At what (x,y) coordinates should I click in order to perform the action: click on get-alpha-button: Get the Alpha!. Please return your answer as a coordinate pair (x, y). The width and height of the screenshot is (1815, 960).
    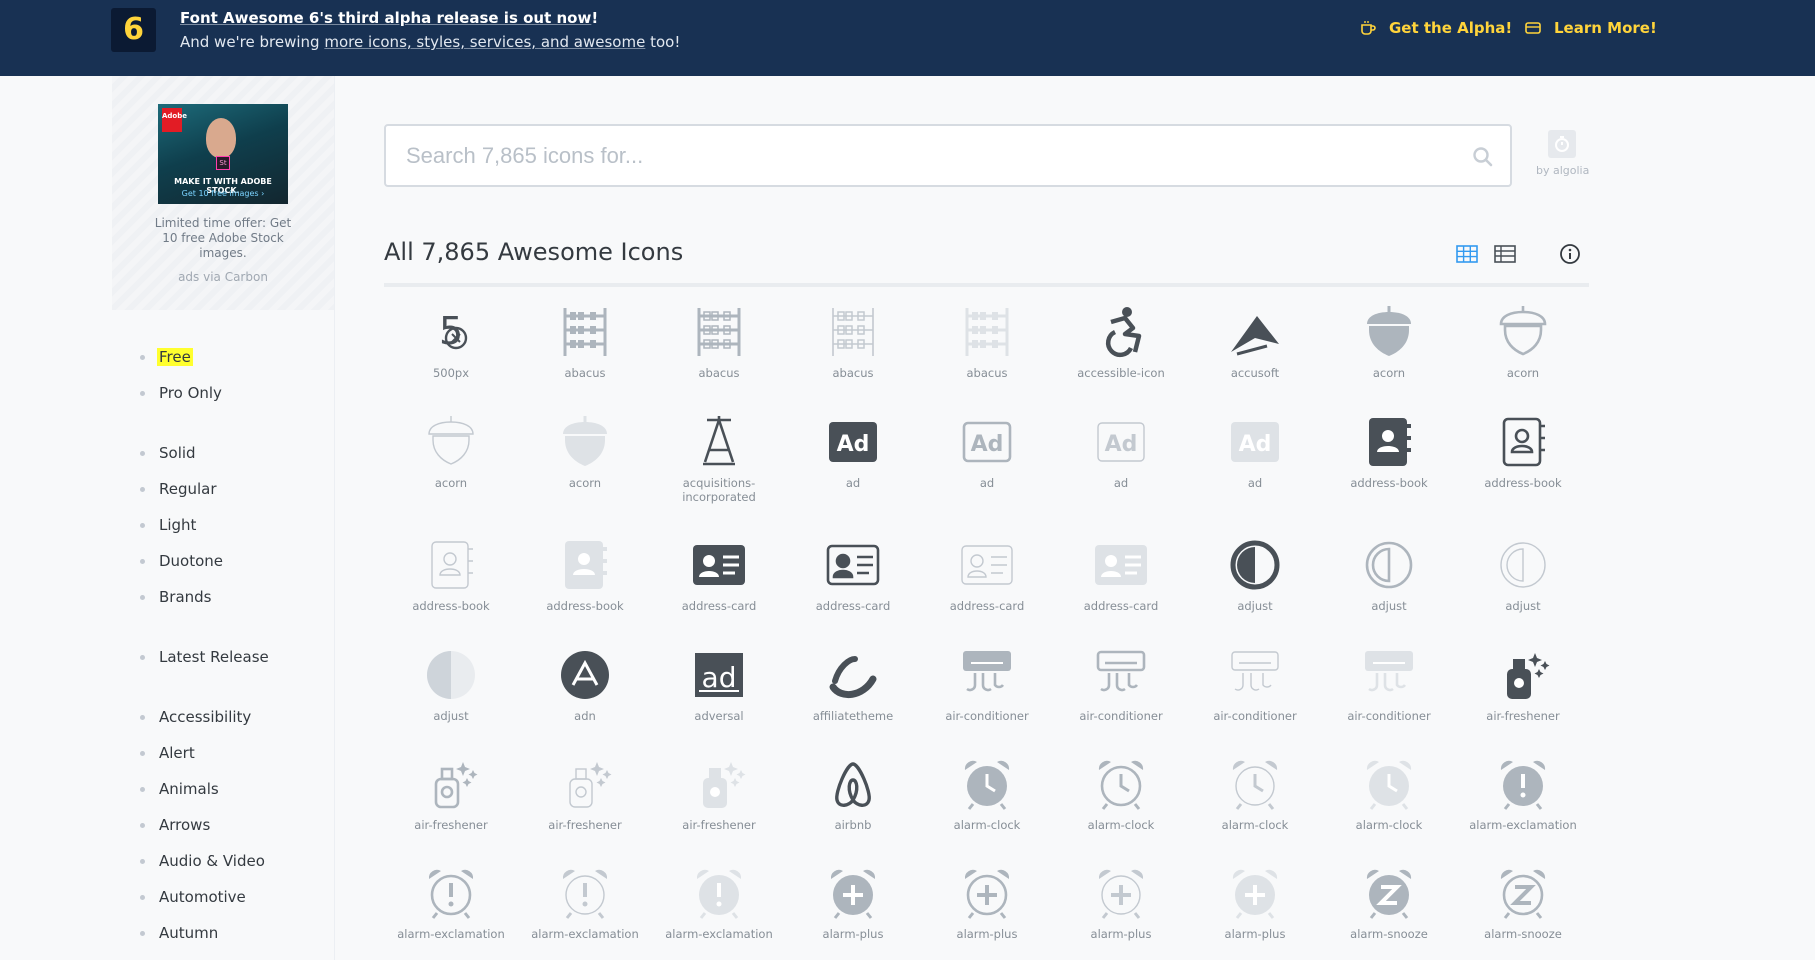
    Looking at the image, I should click on (1435, 28).